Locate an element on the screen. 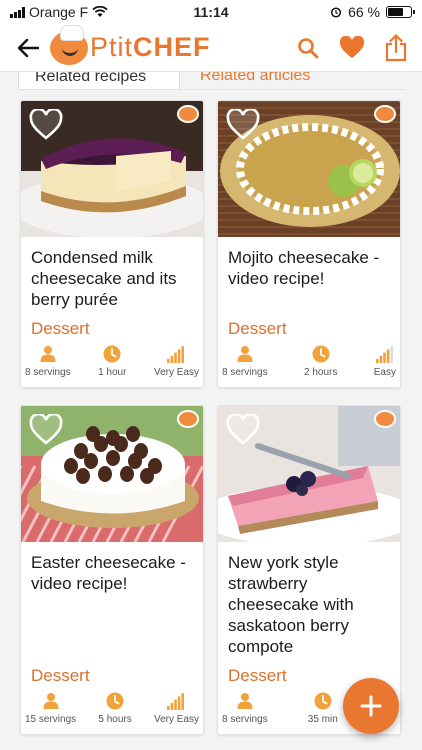 This screenshot has width=422, height=750. prep-time: 35 min is located at coordinates (323, 708).